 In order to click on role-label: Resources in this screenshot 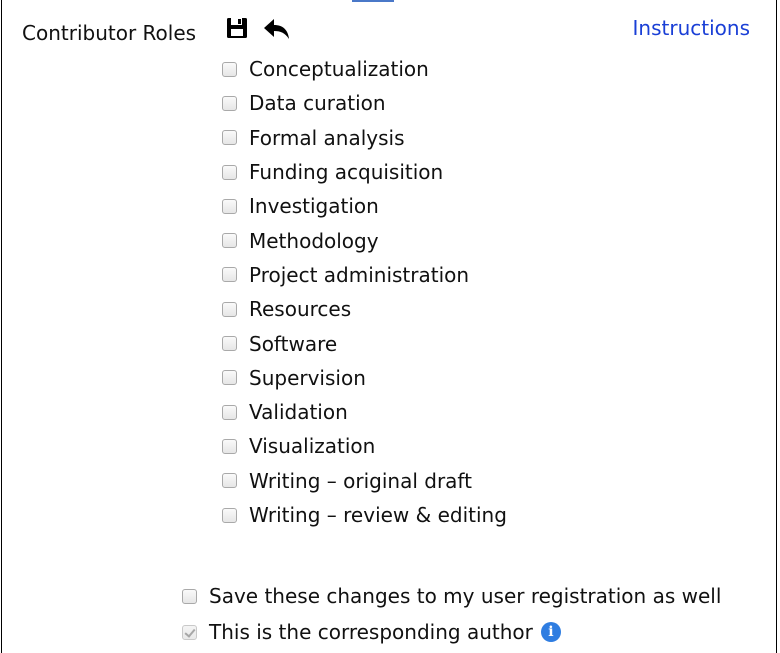, I will do `click(300, 309)`.